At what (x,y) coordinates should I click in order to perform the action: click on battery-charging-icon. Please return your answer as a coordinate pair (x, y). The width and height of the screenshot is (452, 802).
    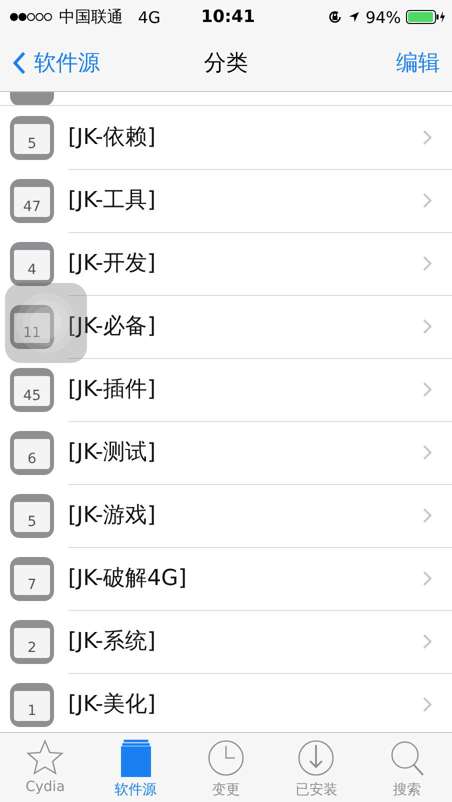
    Looking at the image, I should click on (426, 17).